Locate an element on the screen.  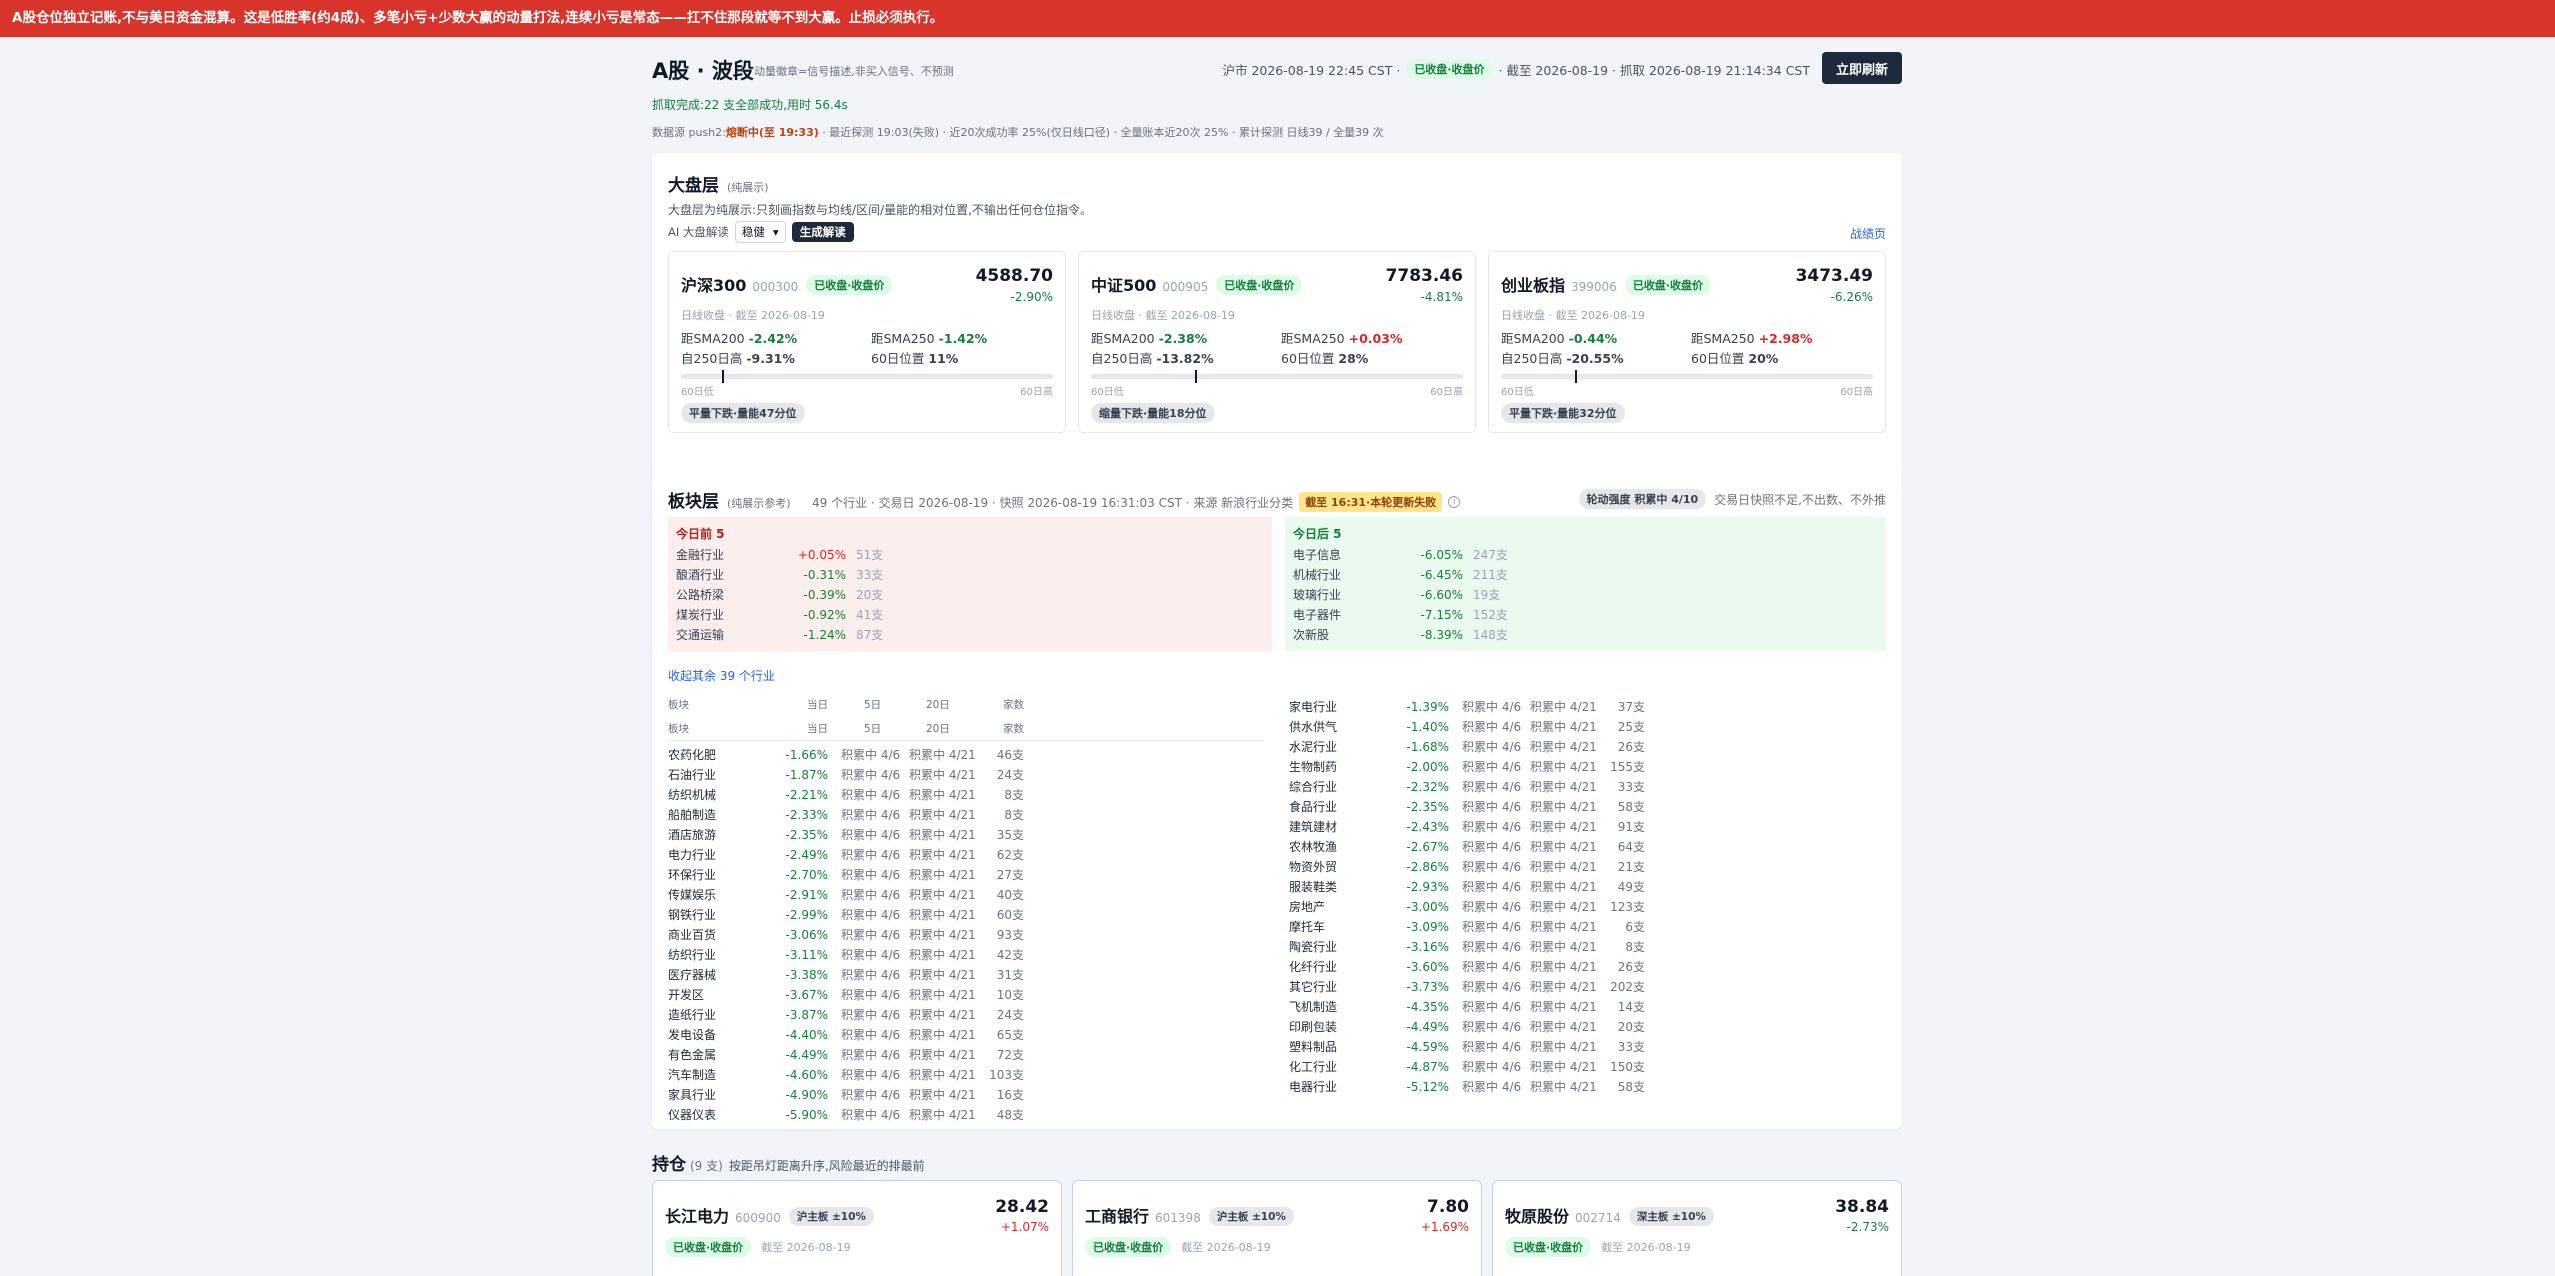
table-row: 酒店旅游 -2.35% 积累中 4/6 积累中 4/21 35支 is located at coordinates (848, 835).